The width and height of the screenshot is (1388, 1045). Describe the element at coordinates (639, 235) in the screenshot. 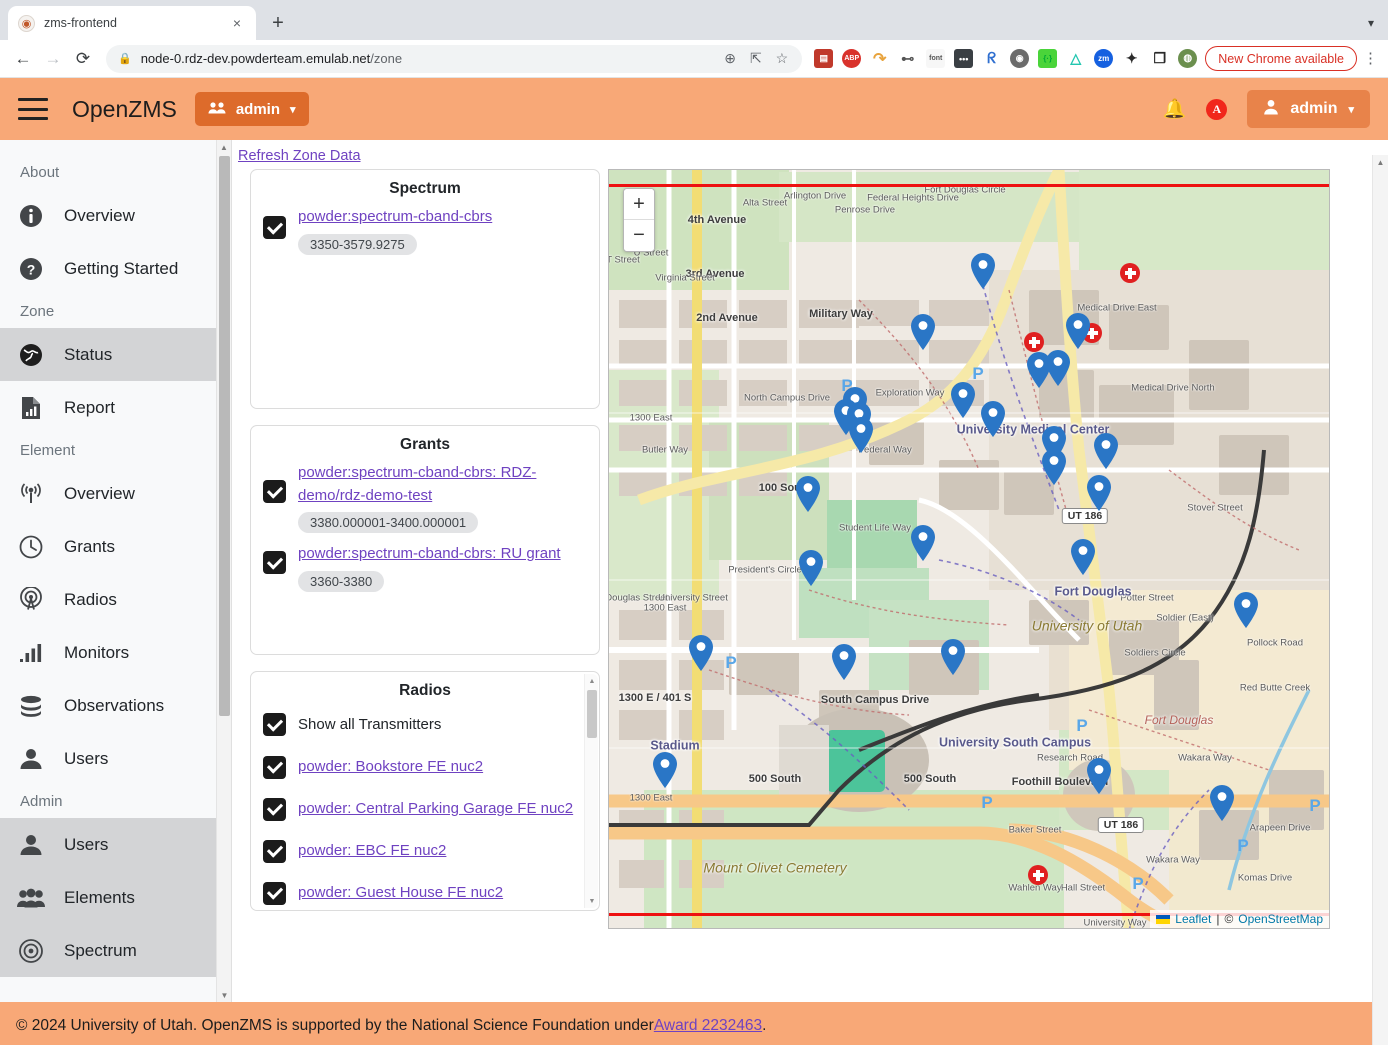

I see `map-zoom-out-button: −` at that location.